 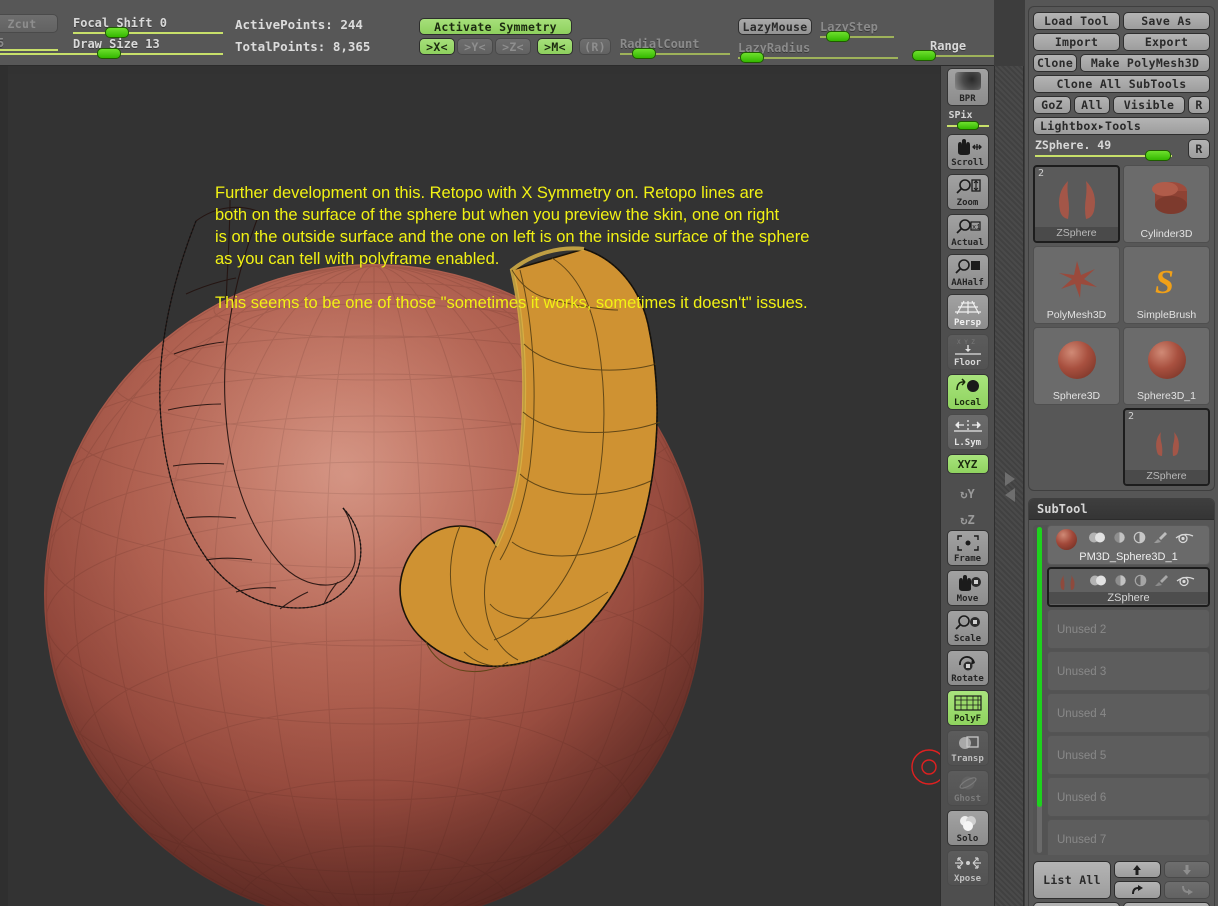 I want to click on local-button: Local, so click(x=967, y=392).